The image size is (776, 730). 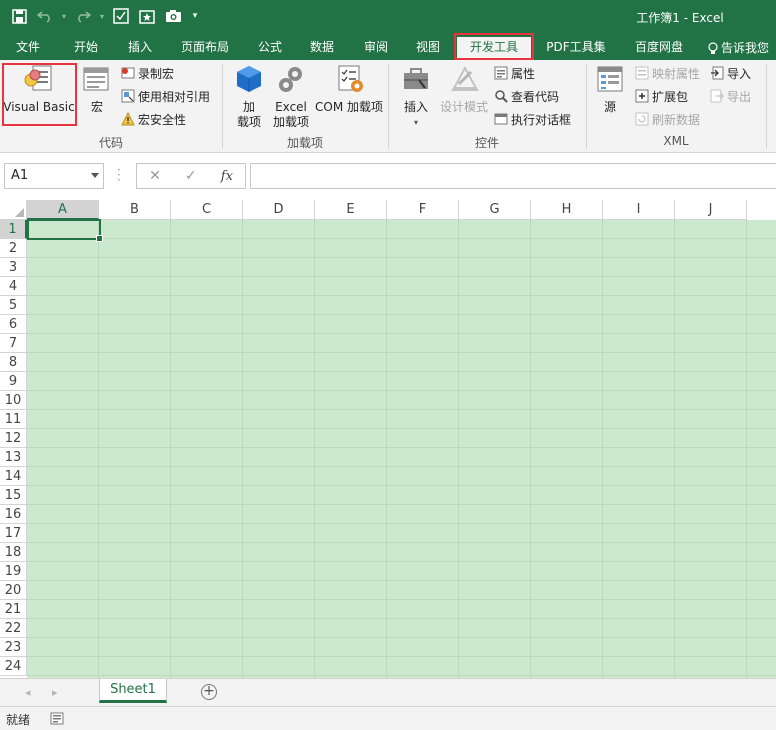 I want to click on refresh-data-button: 刷新数据, so click(x=667, y=119).